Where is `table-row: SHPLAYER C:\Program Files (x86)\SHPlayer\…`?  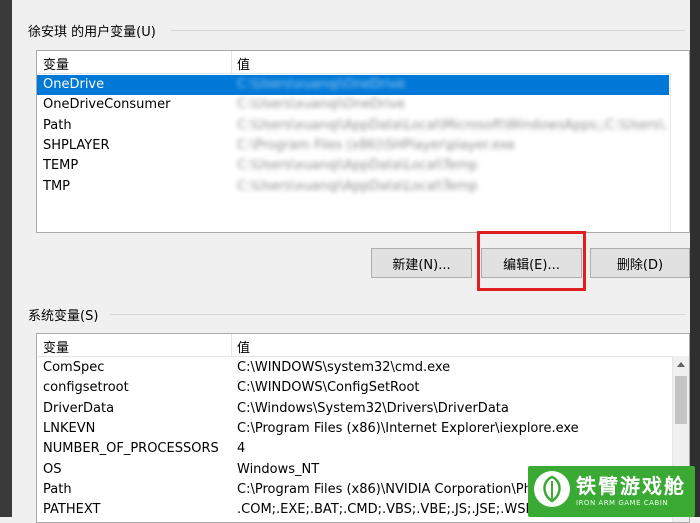 table-row: SHPLAYER C:\Program Files (x86)\SHPlayer\… is located at coordinates (363, 146).